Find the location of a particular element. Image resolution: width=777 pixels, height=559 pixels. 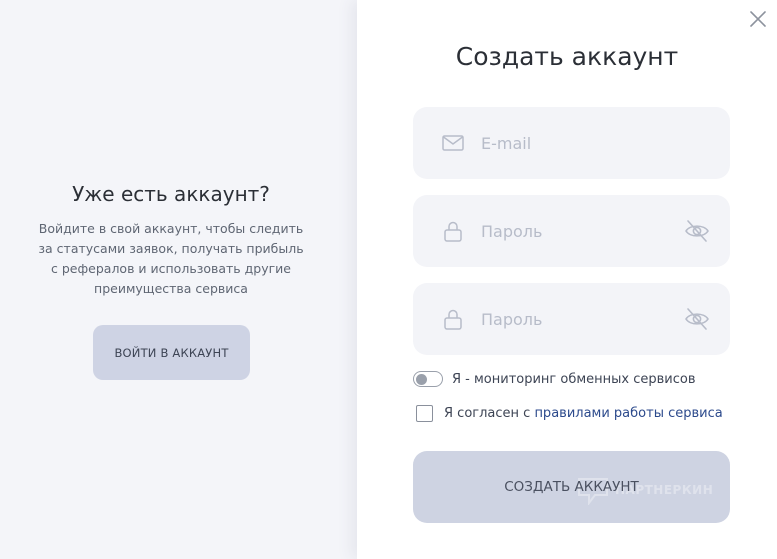

register-title: Создать аккаунт is located at coordinates (567, 56).